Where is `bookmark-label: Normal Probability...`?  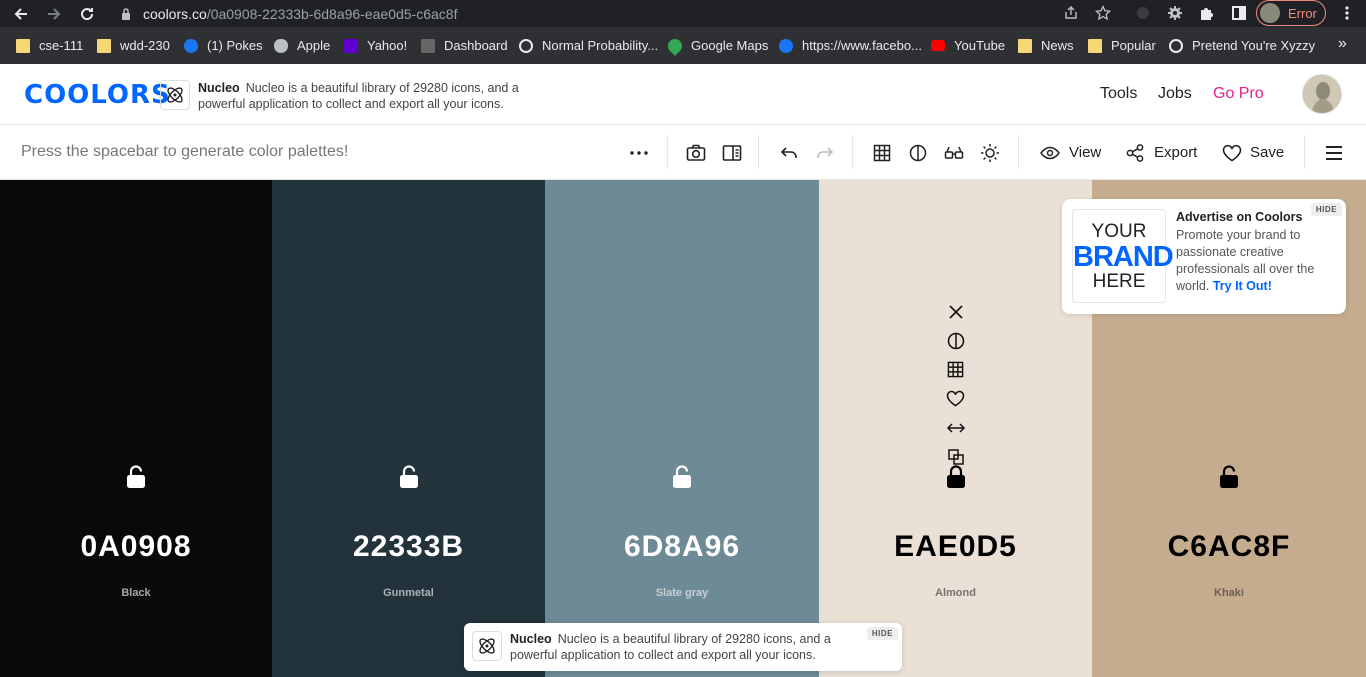 bookmark-label: Normal Probability... is located at coordinates (600, 45).